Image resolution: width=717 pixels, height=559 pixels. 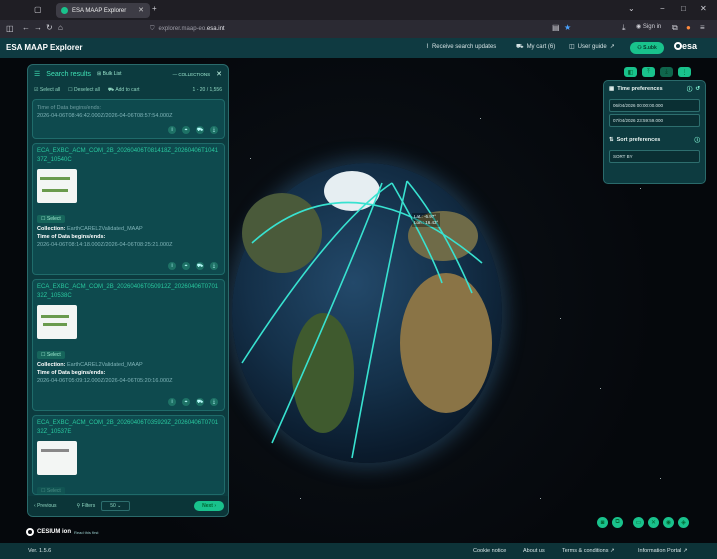 What do you see at coordinates (49, 27) in the screenshot?
I see `reload-icon: ↻` at bounding box center [49, 27].